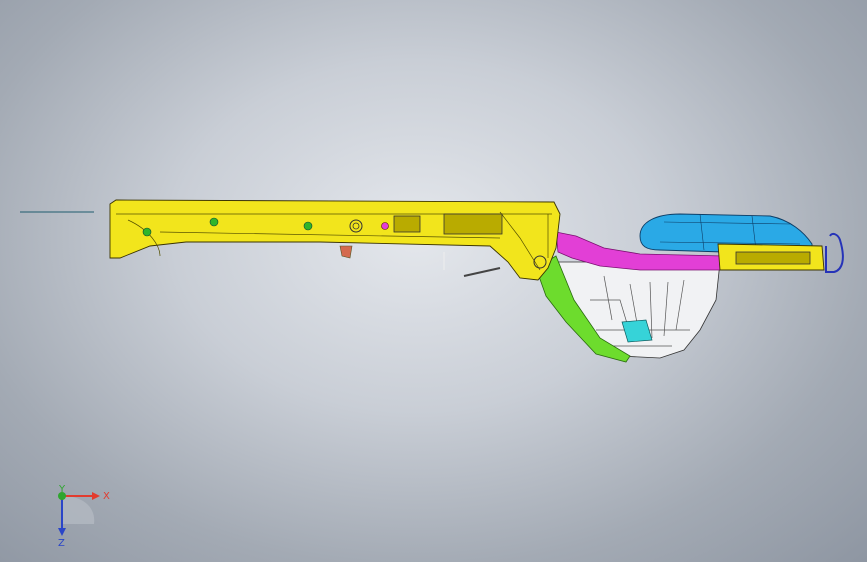 The width and height of the screenshot is (867, 562). Describe the element at coordinates (106, 496) in the screenshot. I see `x-axis-label: X` at that location.